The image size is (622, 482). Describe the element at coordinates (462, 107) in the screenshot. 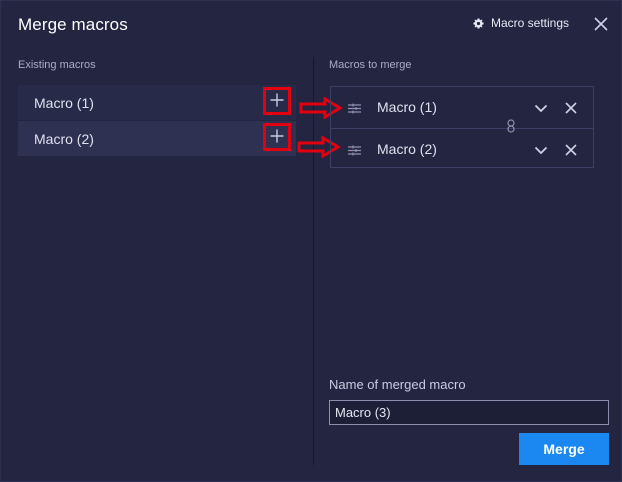

I see `merge-macro-item: Macro (1)` at that location.